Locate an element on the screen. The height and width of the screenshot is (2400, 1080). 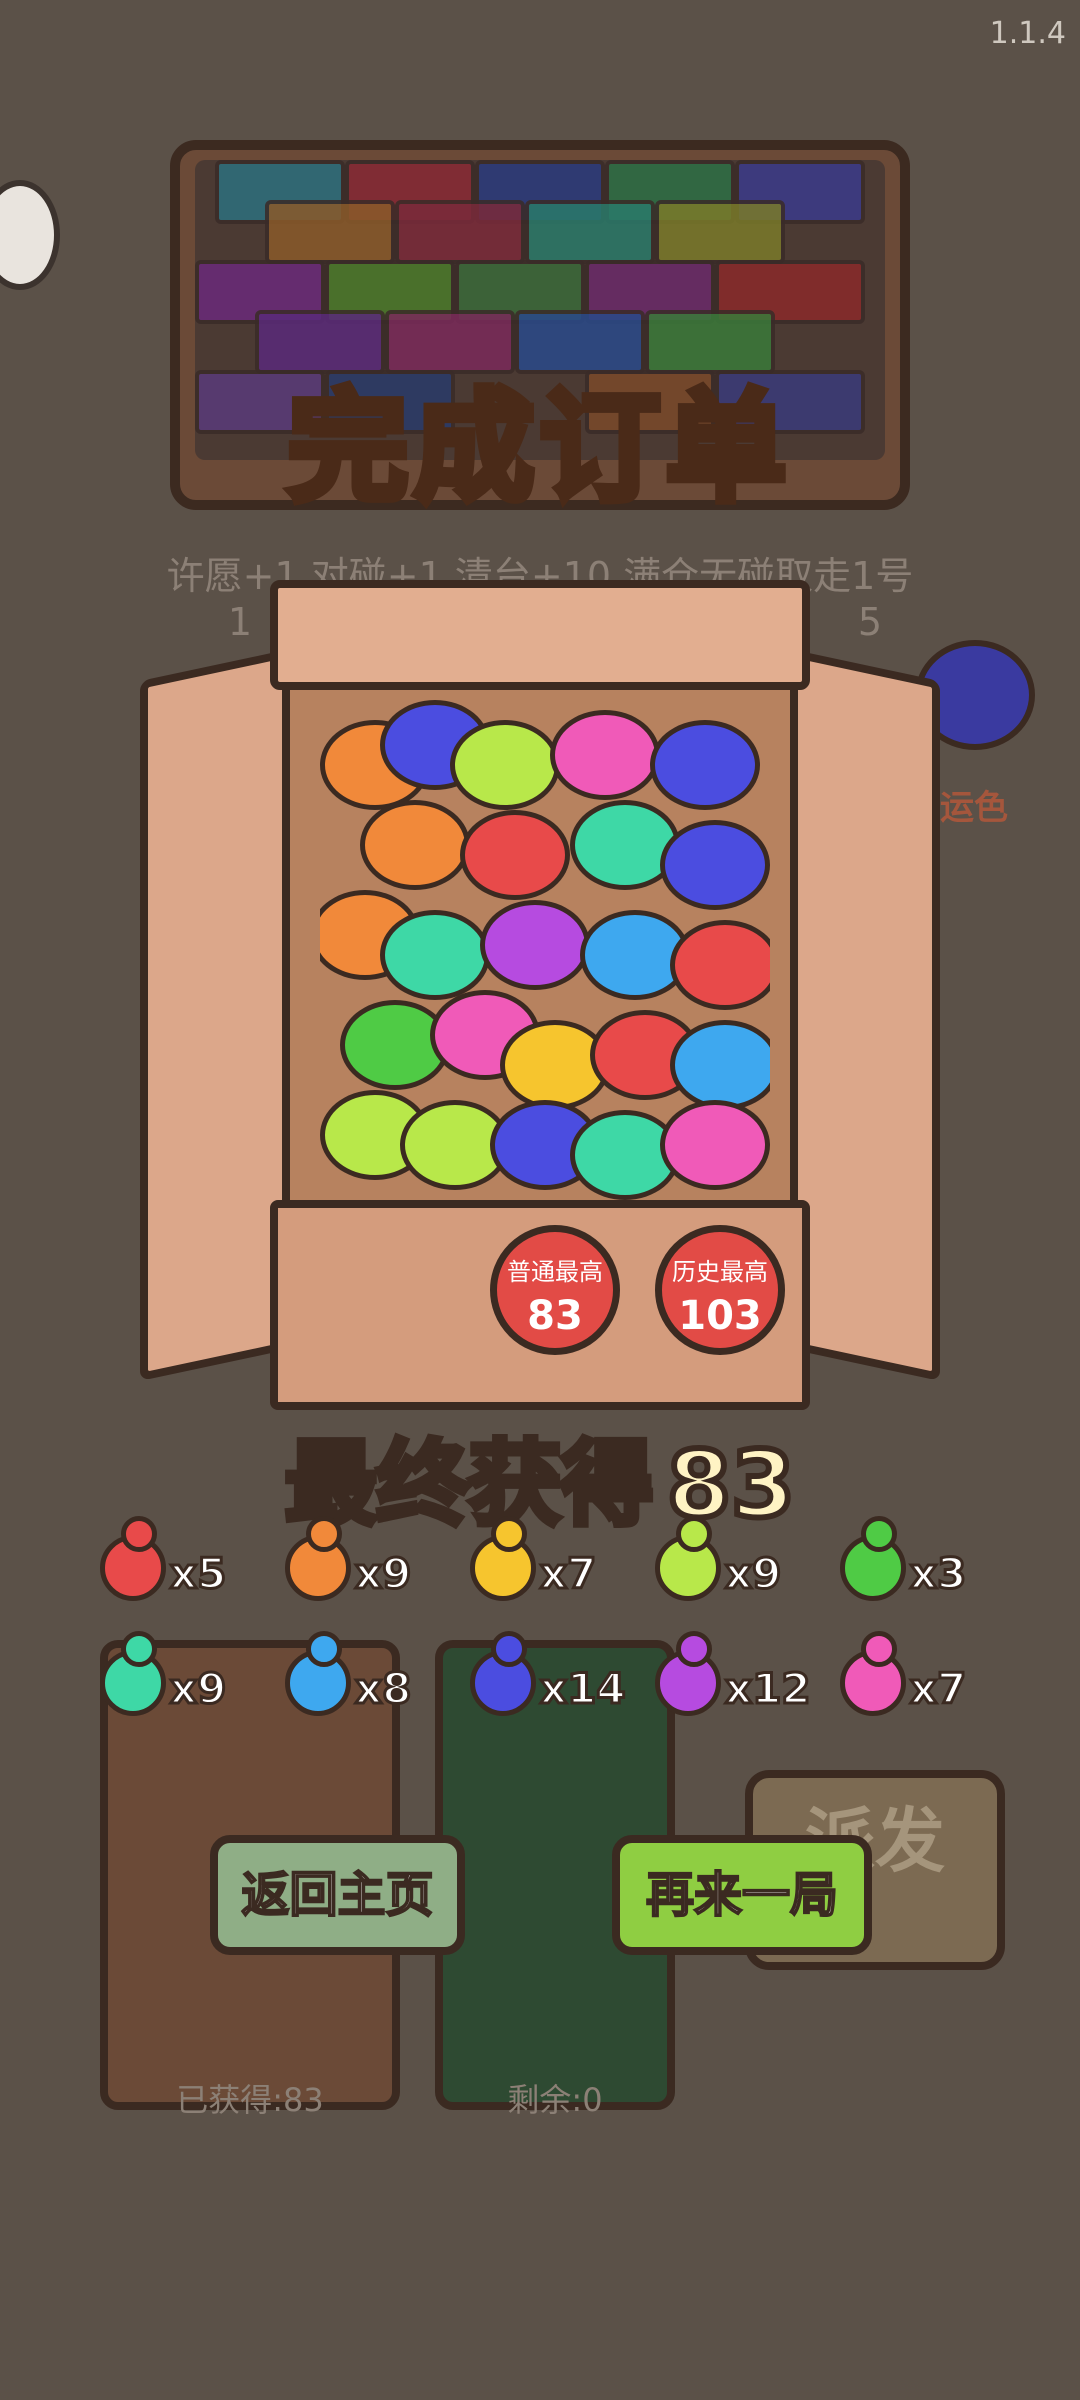
turtle-count-item: x14 is located at coordinates (552, 1690).